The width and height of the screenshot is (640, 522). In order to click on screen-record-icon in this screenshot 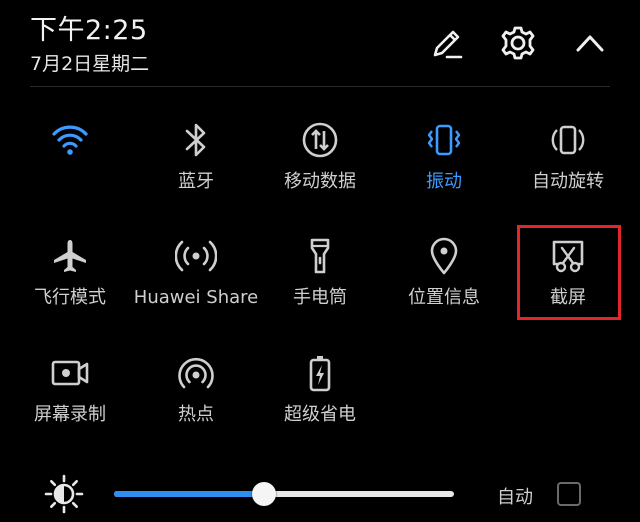, I will do `click(70, 373)`.